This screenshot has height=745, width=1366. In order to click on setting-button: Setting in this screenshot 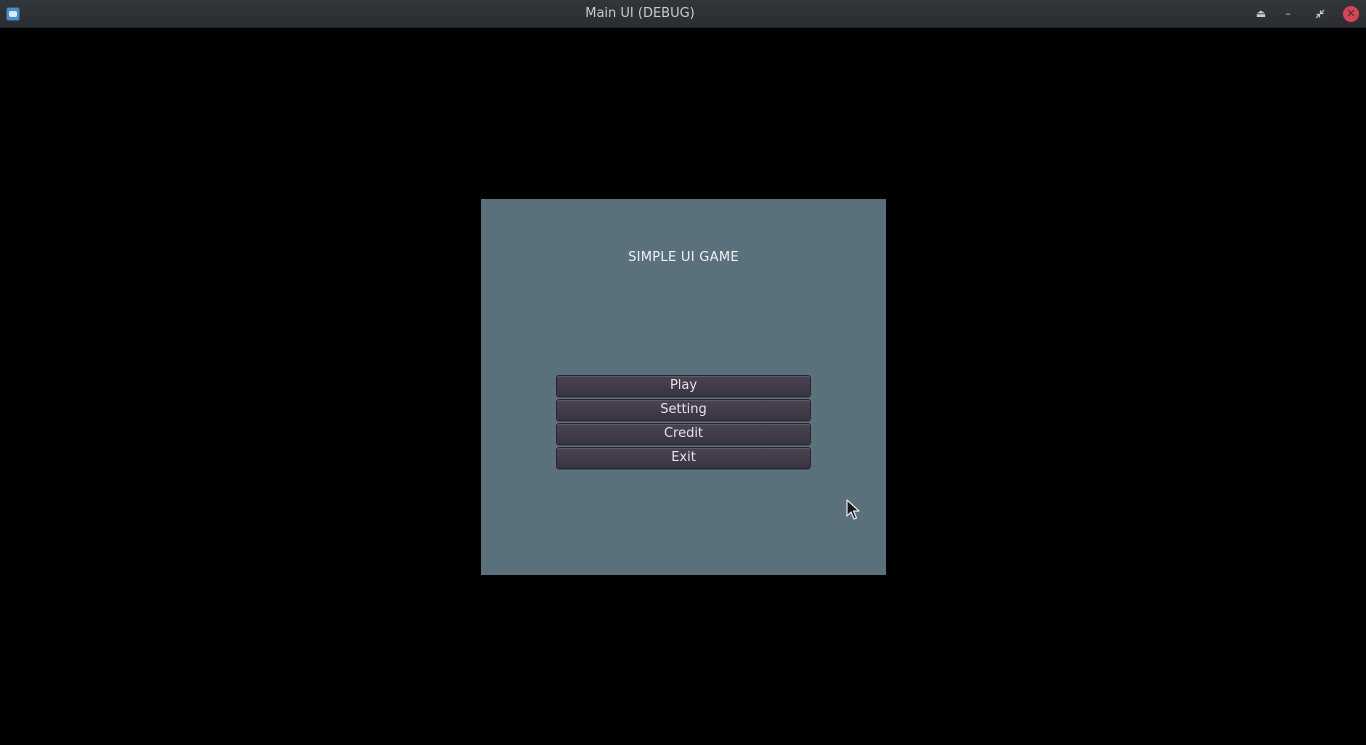, I will do `click(683, 410)`.